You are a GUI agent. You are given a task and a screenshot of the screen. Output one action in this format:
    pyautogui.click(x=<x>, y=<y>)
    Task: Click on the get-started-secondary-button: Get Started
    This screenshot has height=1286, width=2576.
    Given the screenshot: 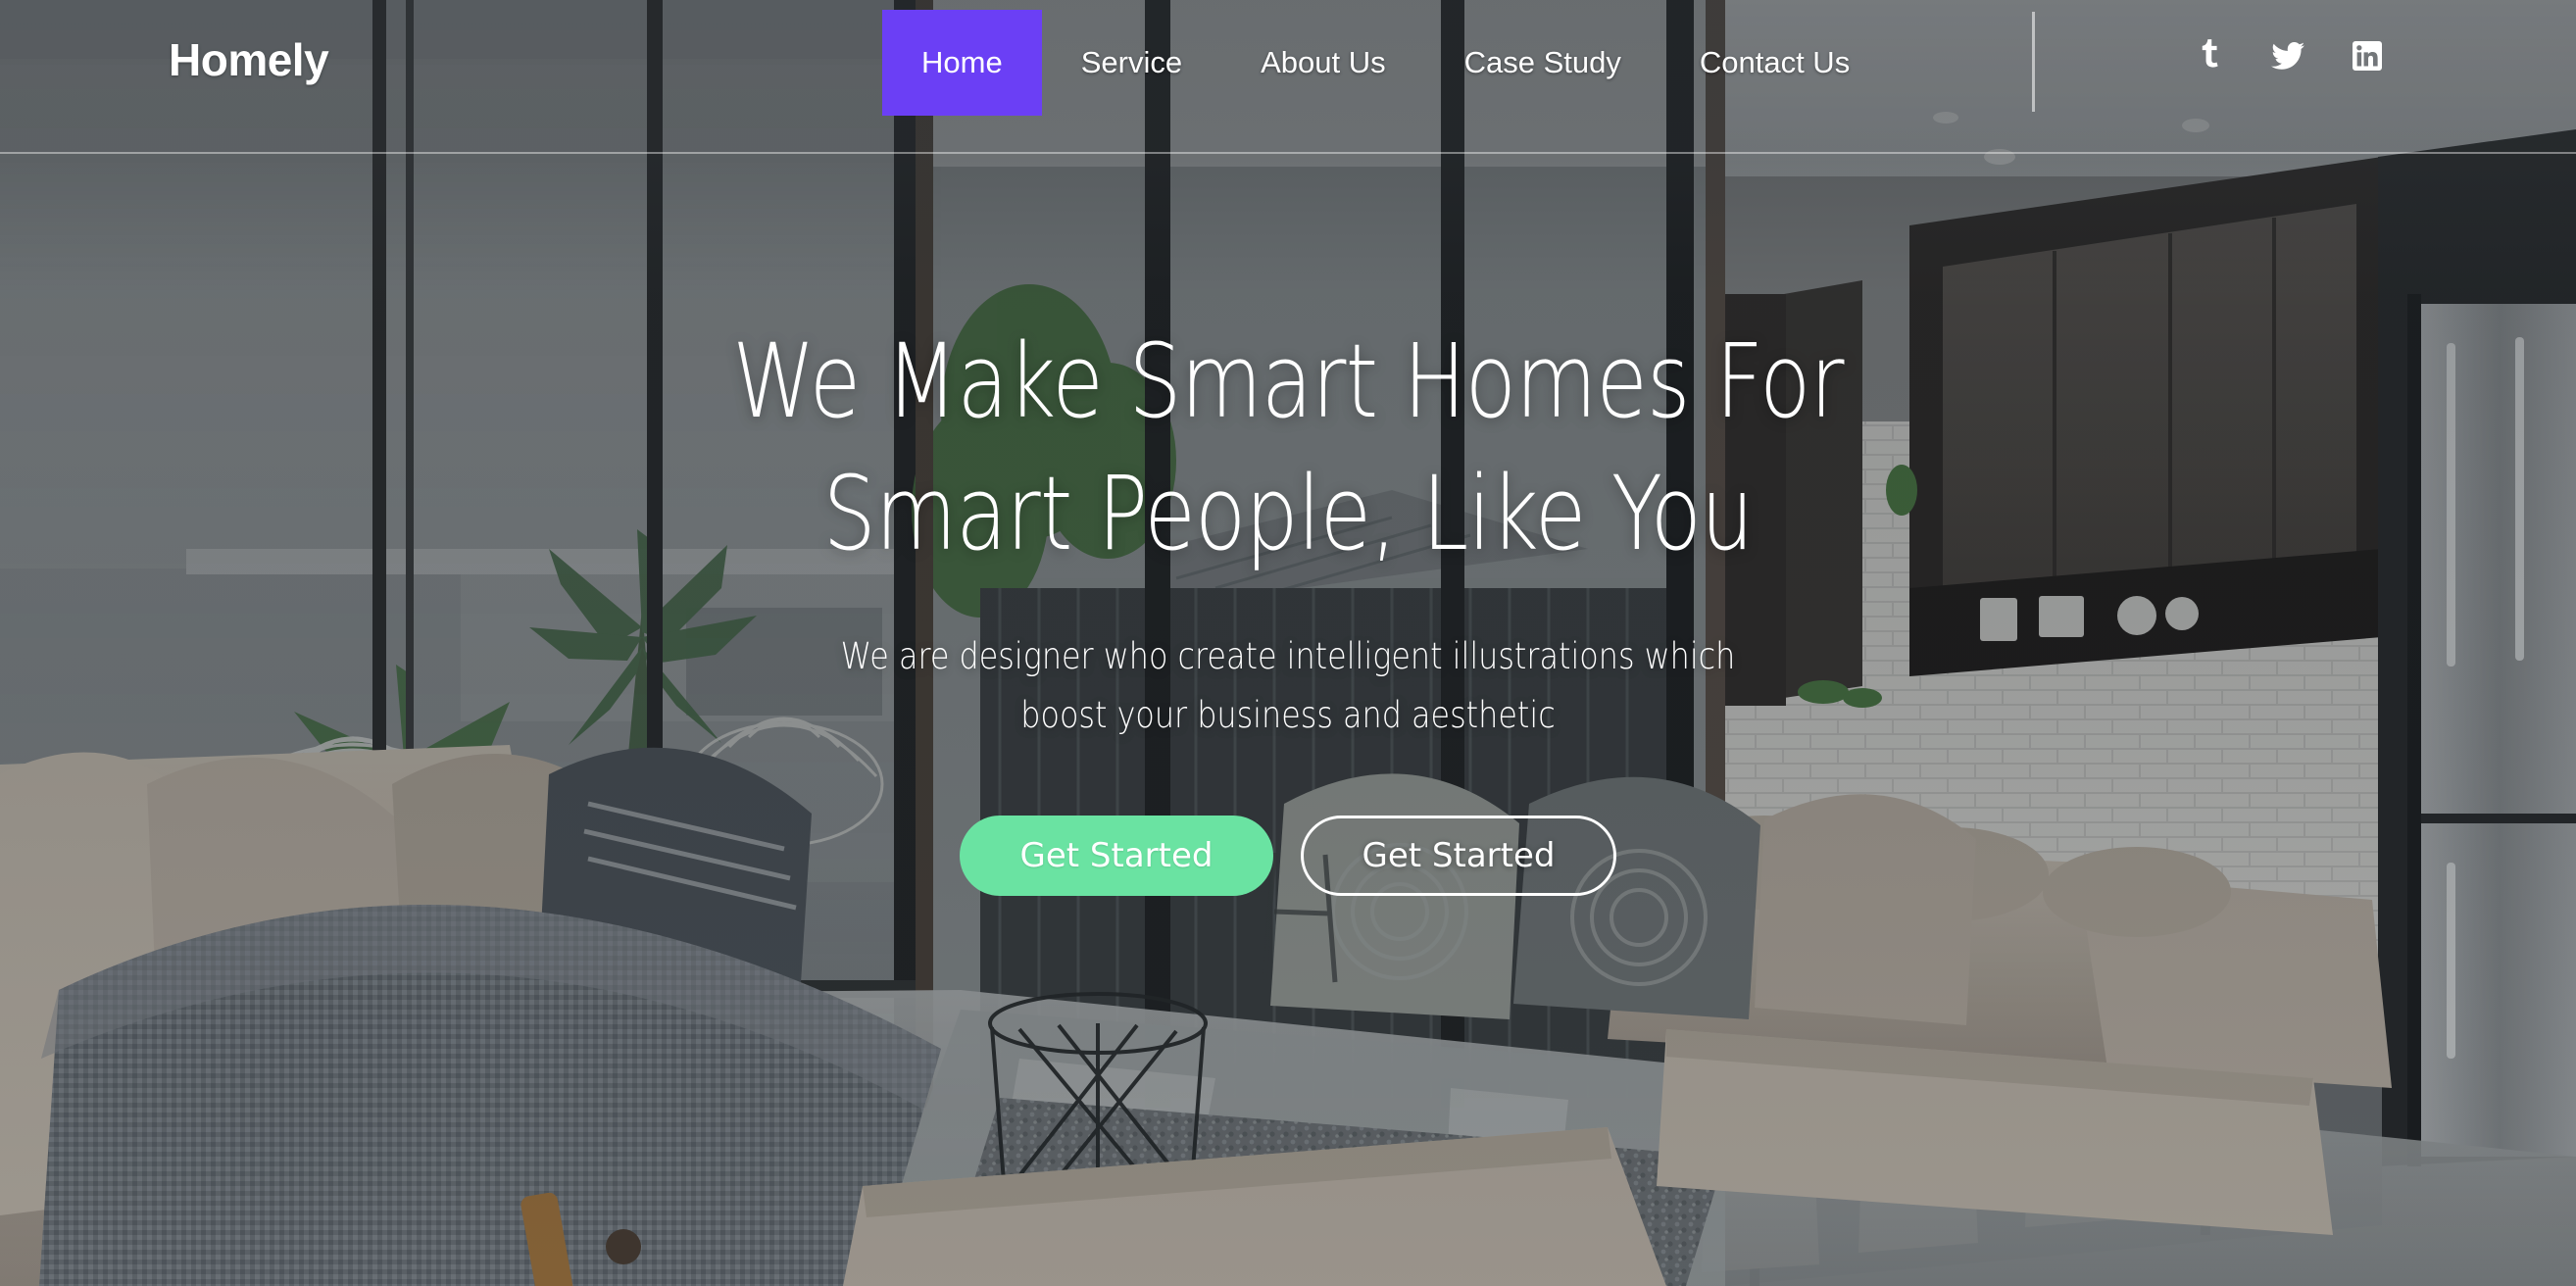 What is the action you would take?
    pyautogui.click(x=1458, y=857)
    